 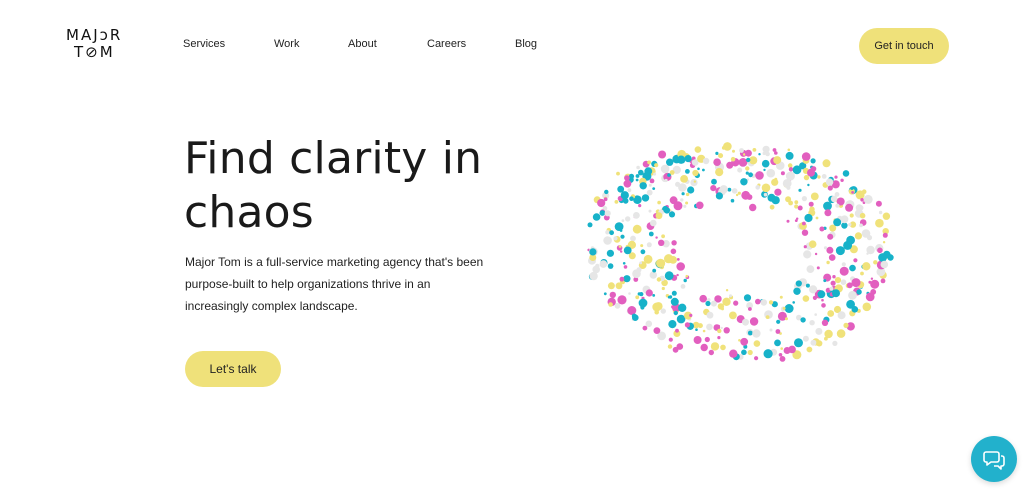 What do you see at coordinates (446, 44) in the screenshot?
I see `nav-item-careers: Careers` at bounding box center [446, 44].